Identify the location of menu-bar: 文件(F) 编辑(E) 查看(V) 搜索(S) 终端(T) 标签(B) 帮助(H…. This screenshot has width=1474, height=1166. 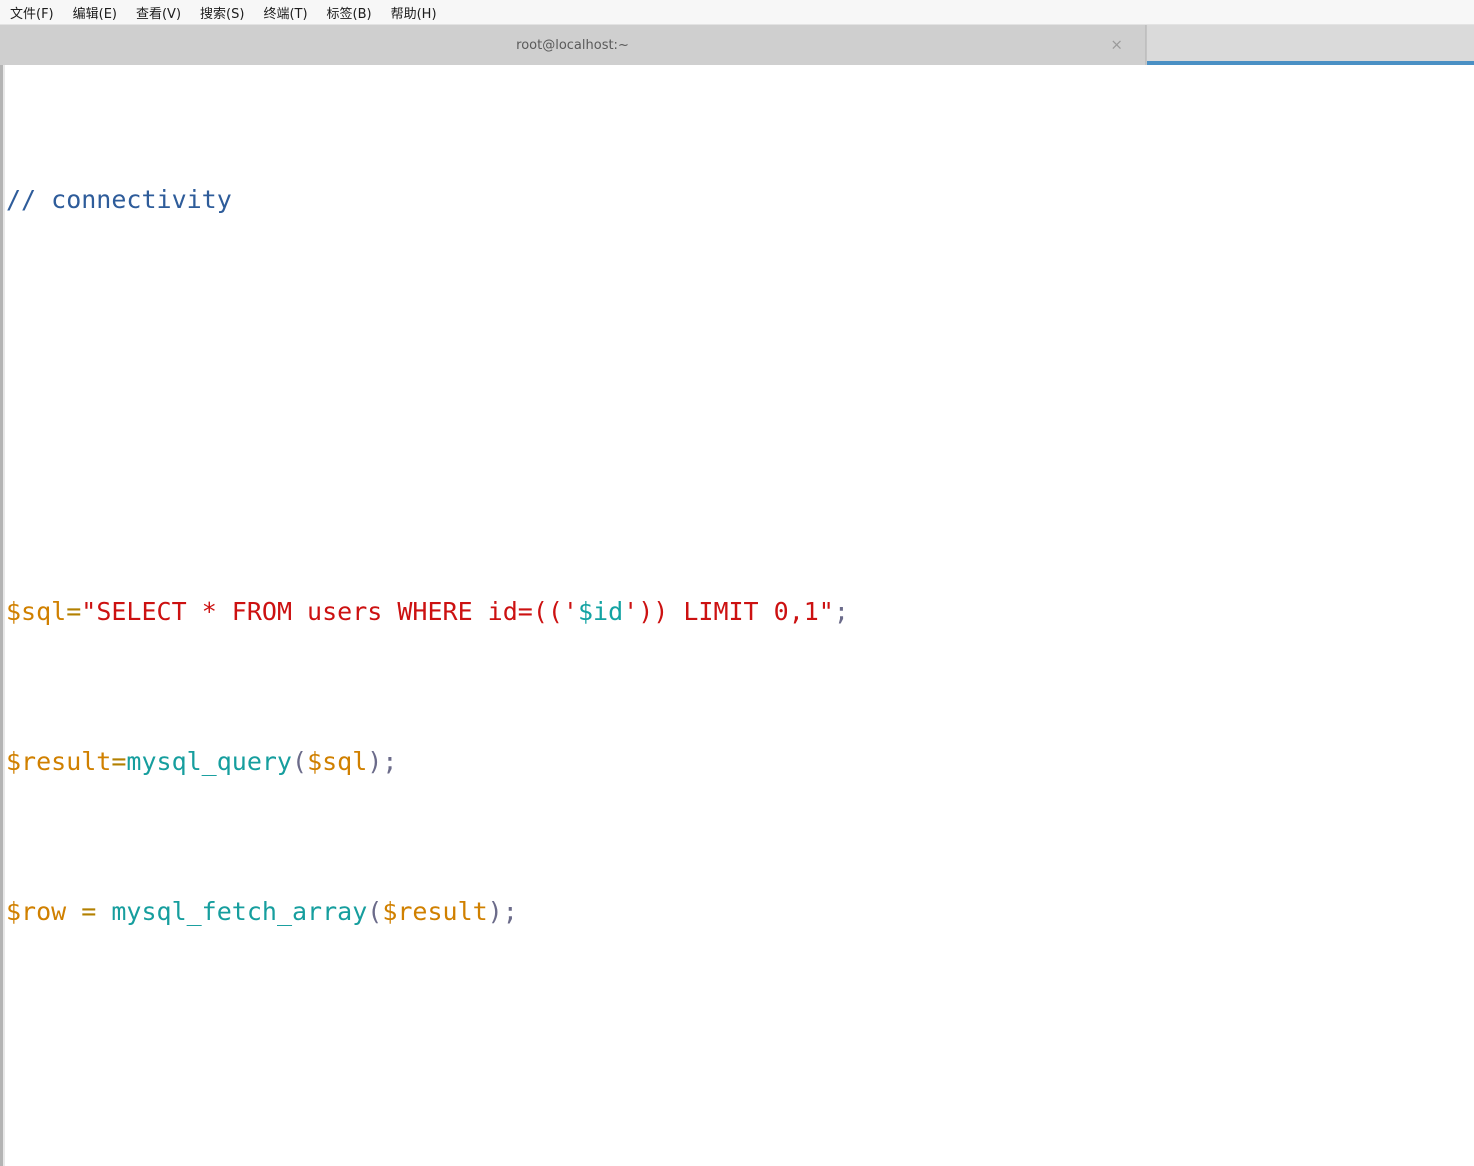
(737, 12).